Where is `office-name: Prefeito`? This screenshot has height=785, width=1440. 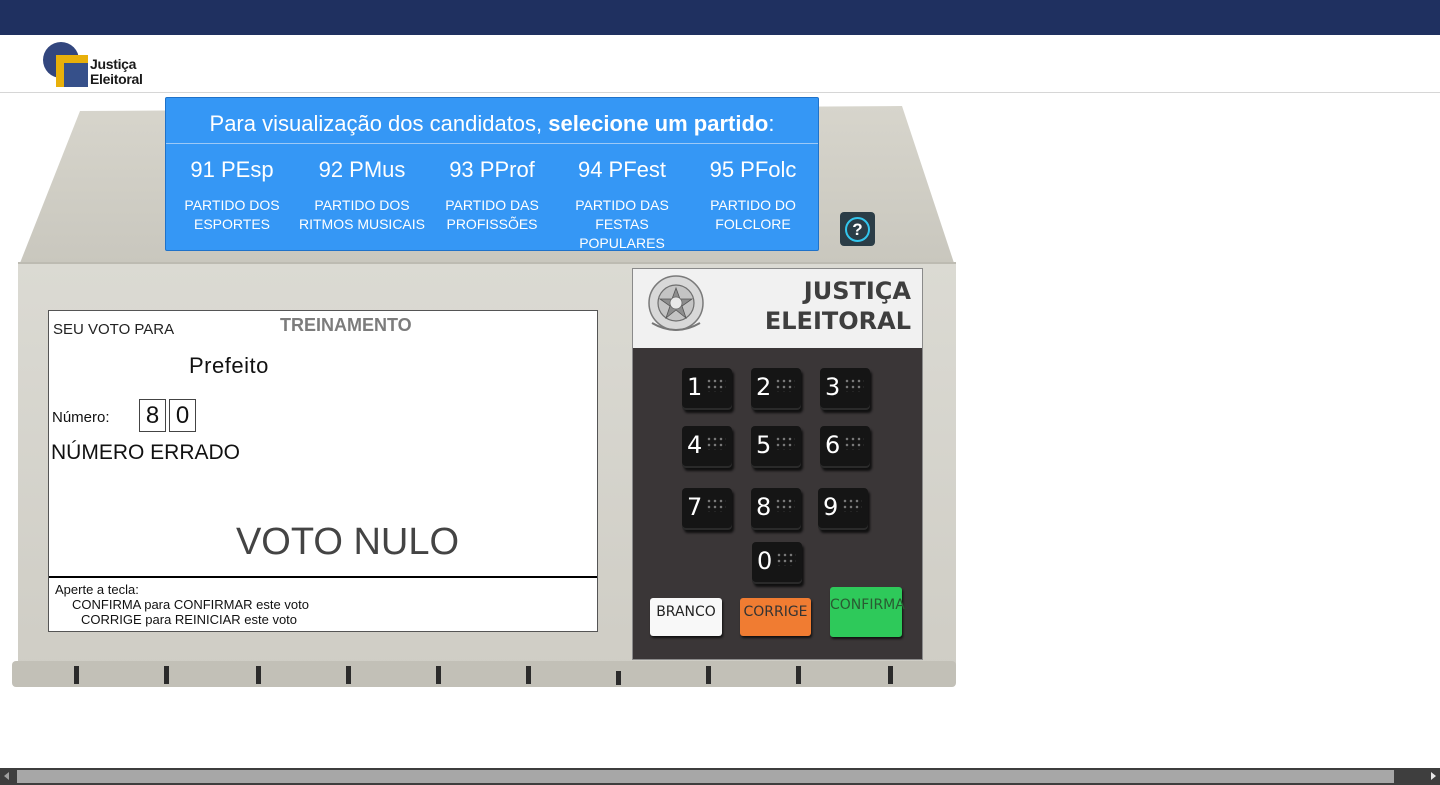
office-name: Prefeito is located at coordinates (229, 365).